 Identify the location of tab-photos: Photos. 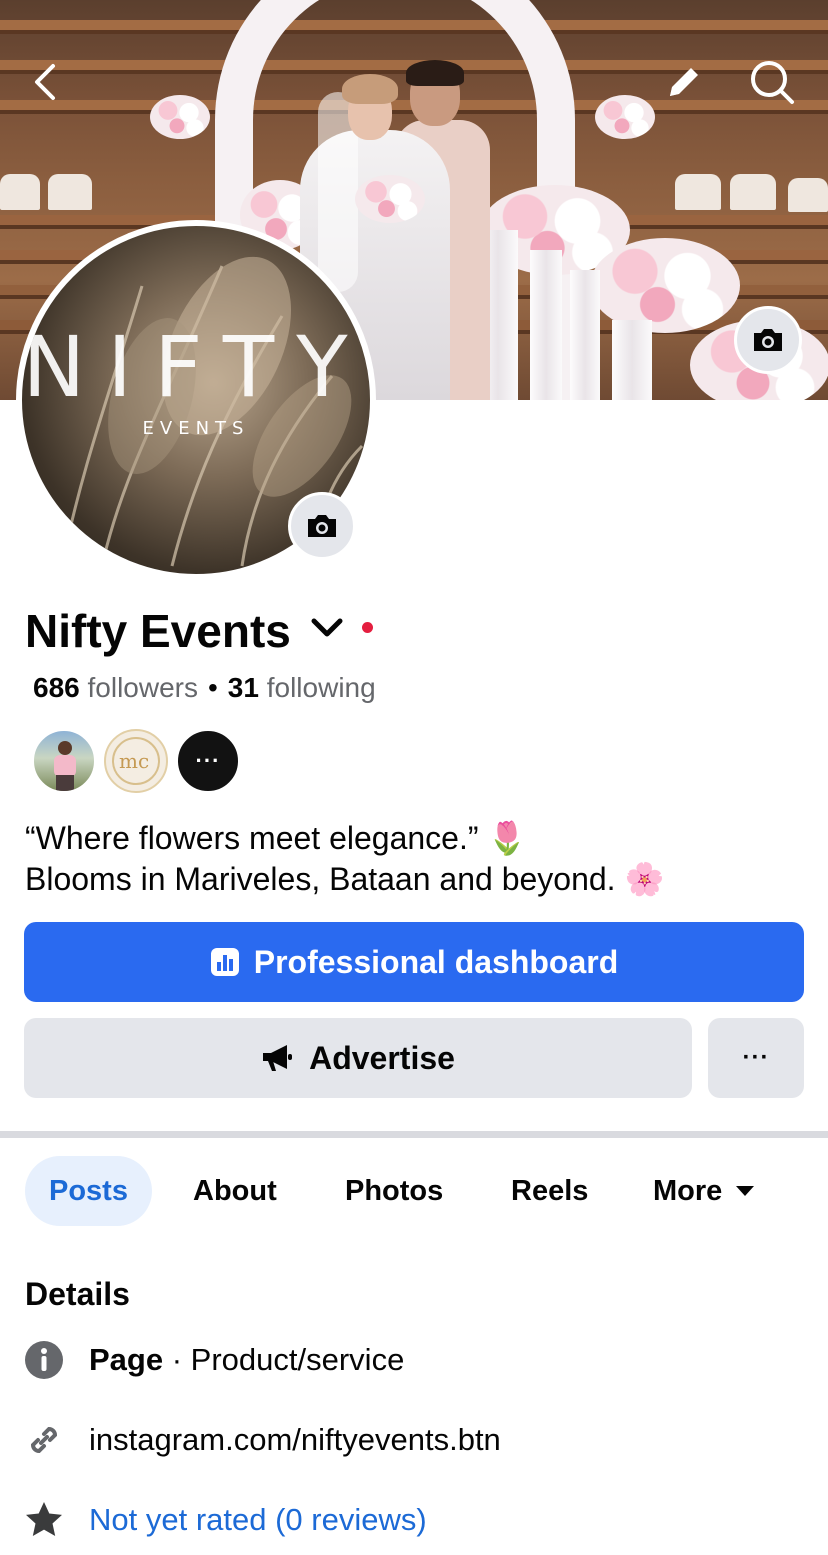
(394, 1191).